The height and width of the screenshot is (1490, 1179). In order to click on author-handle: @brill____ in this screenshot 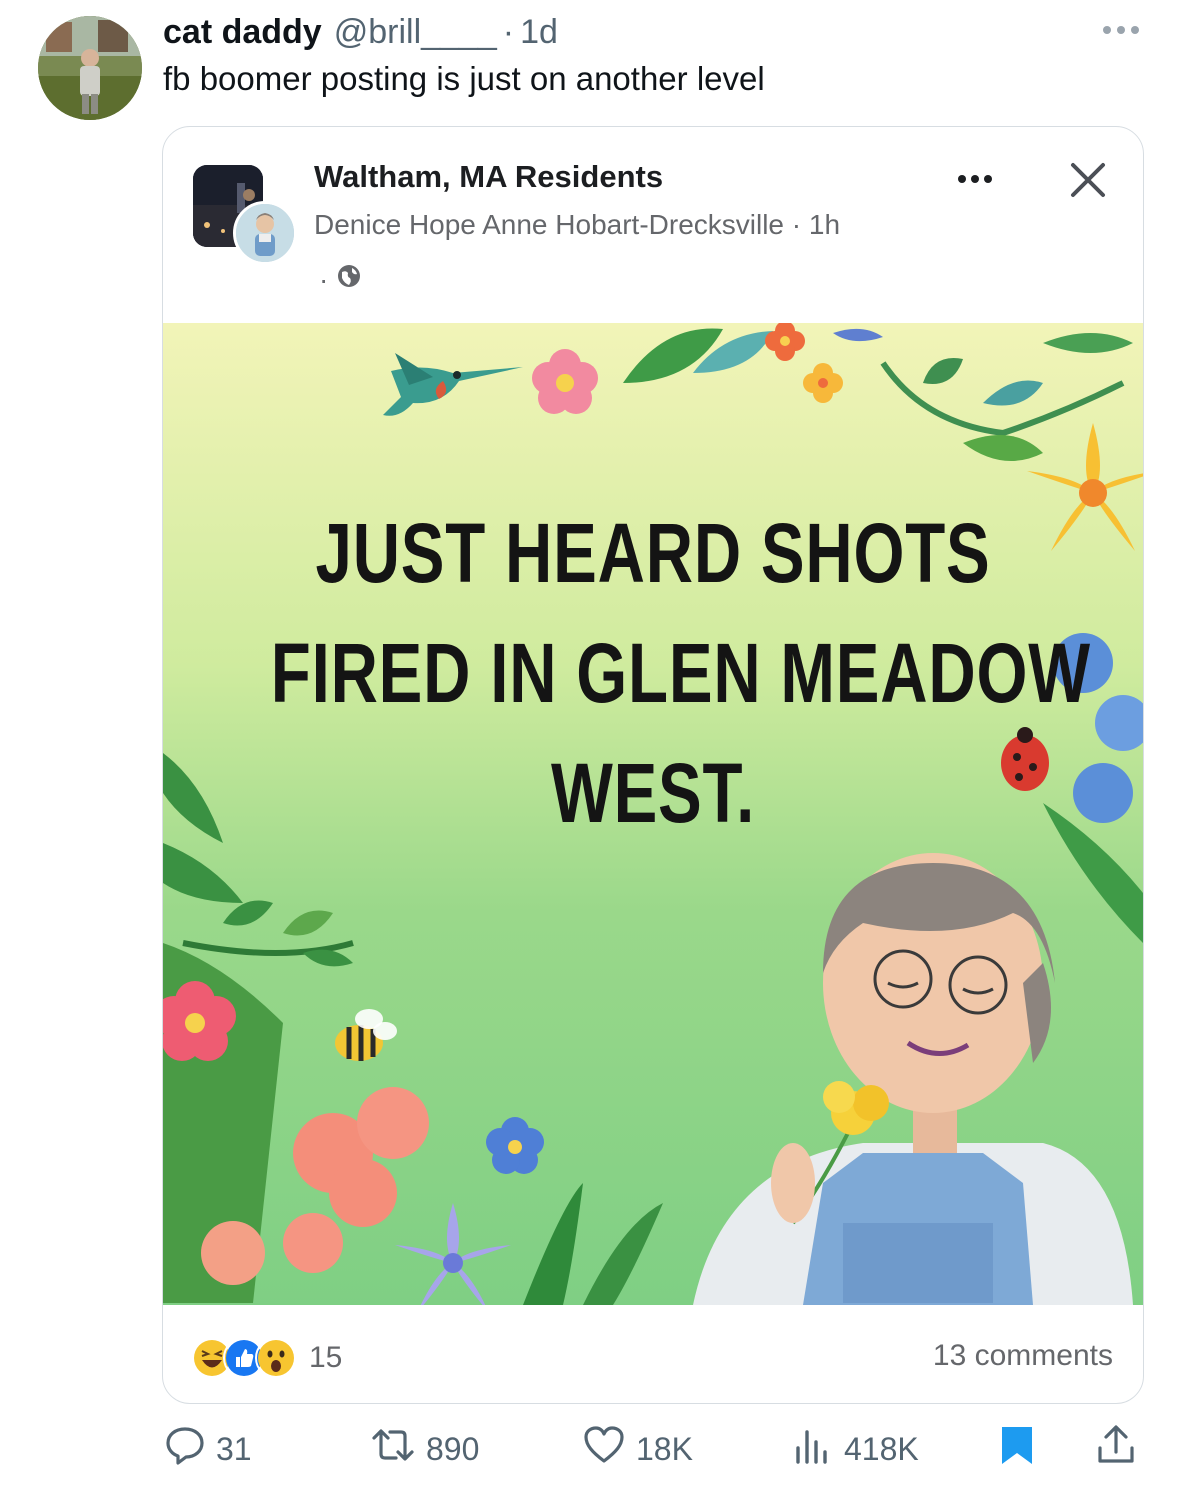, I will do `click(415, 32)`.